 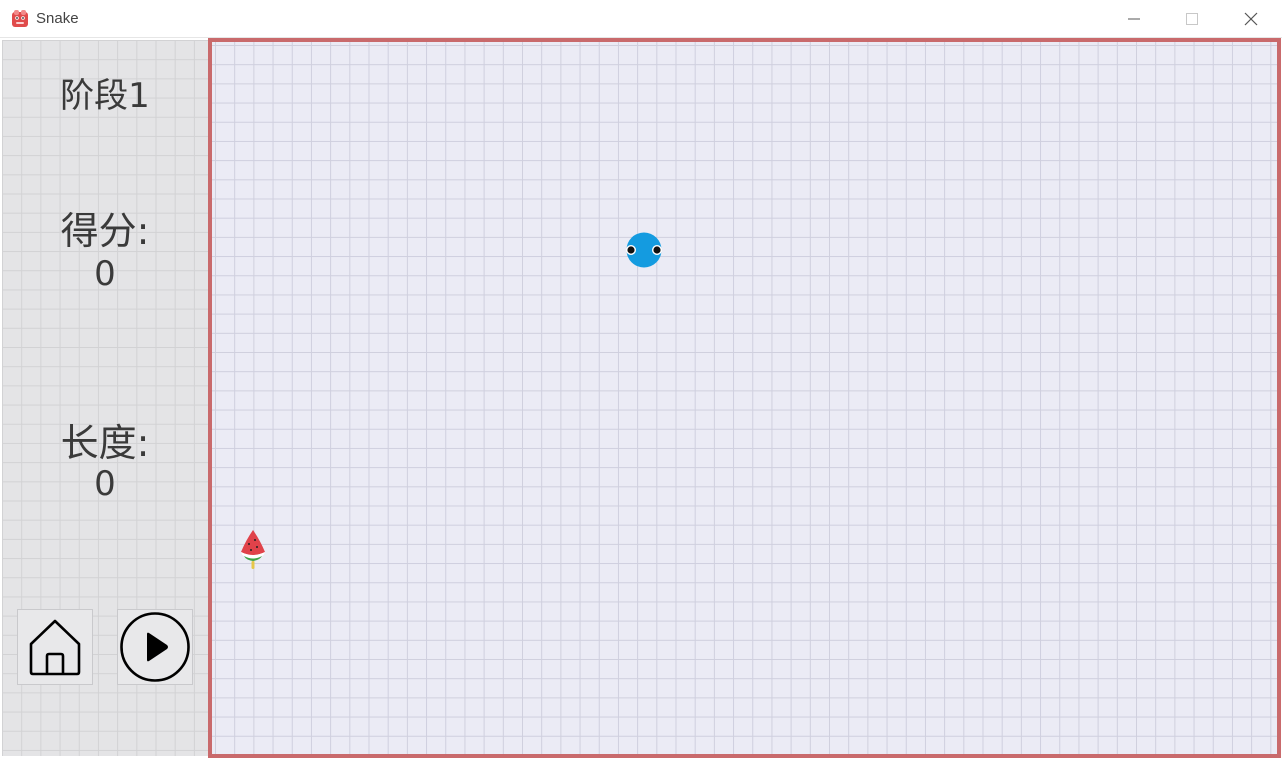 I want to click on minimize-button, so click(x=1134, y=19).